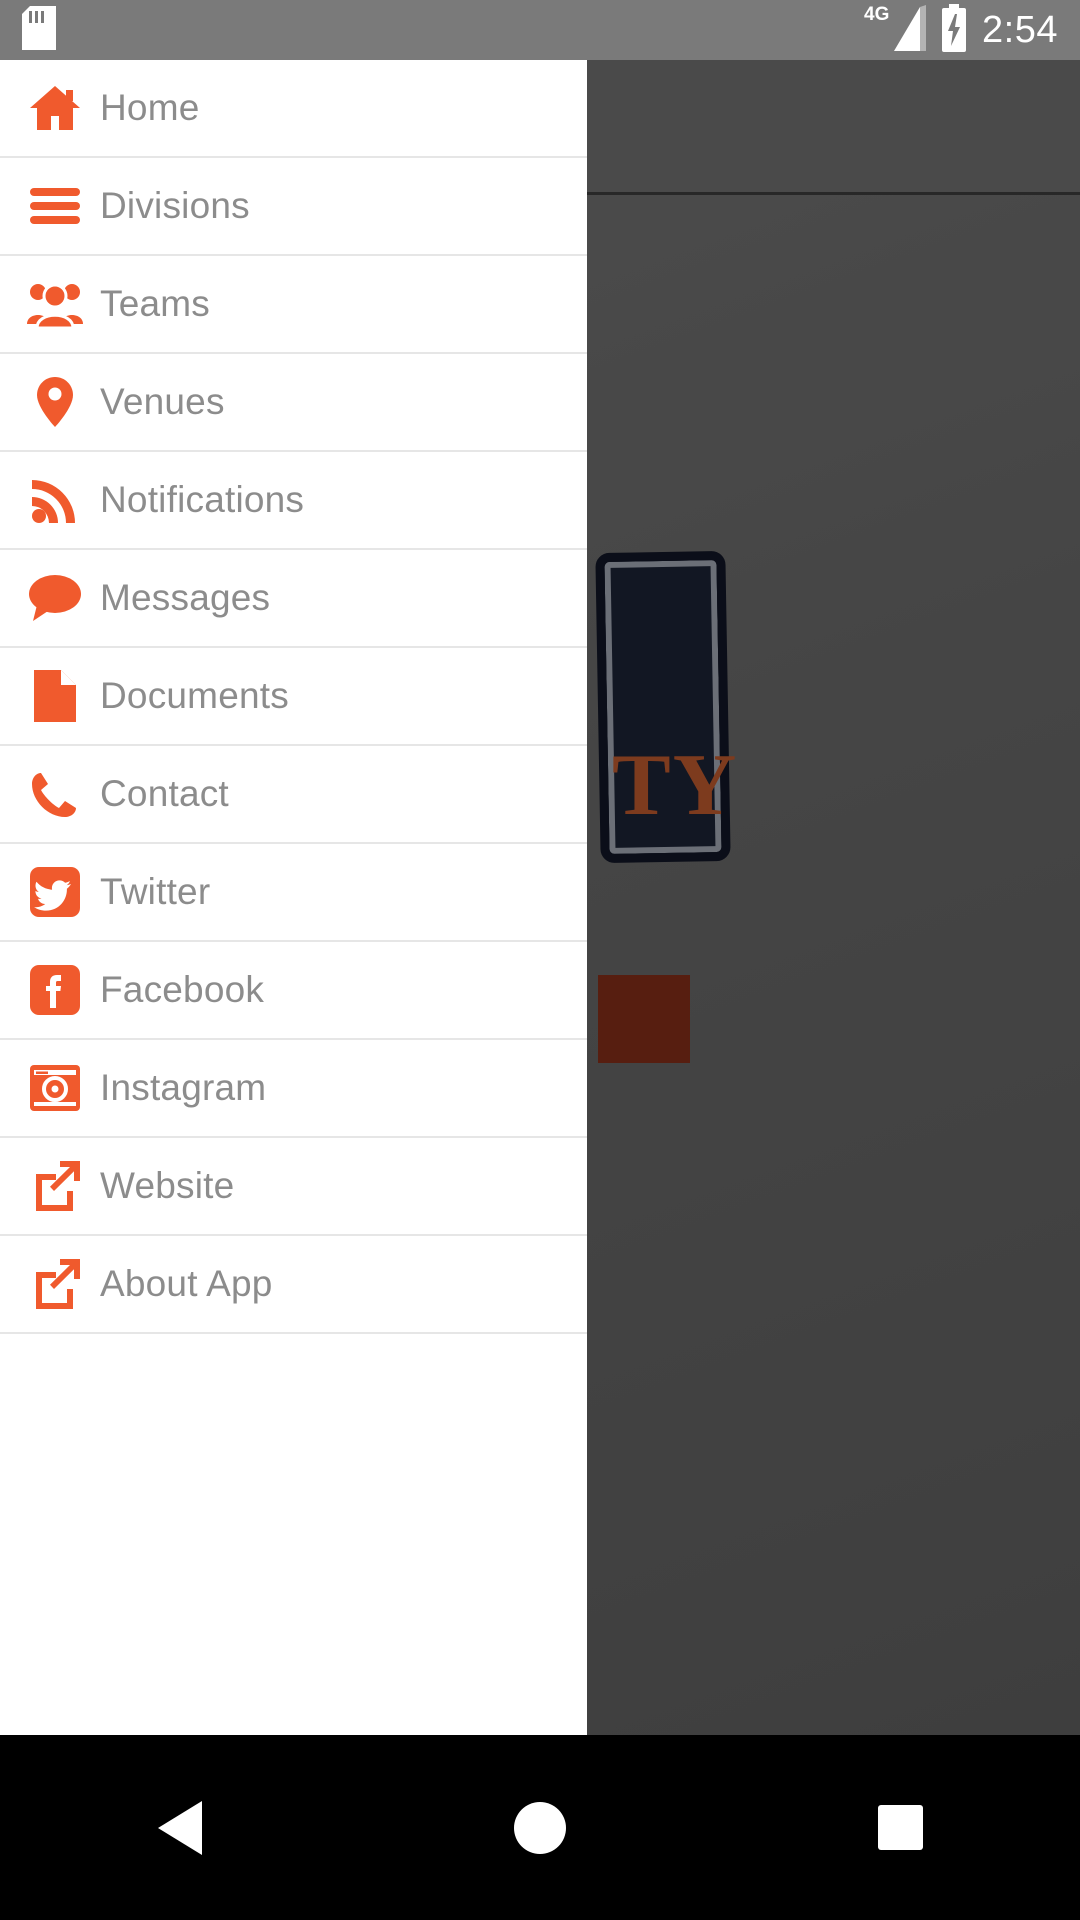  I want to click on nav-home-button, so click(540, 1828).